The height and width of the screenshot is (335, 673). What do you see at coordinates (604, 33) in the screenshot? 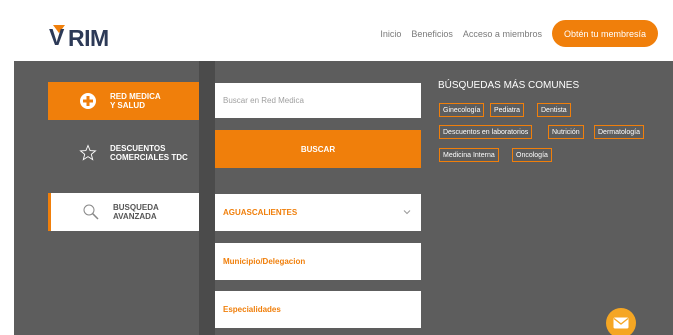
I see `membership-button: Obtén tu membresía` at bounding box center [604, 33].